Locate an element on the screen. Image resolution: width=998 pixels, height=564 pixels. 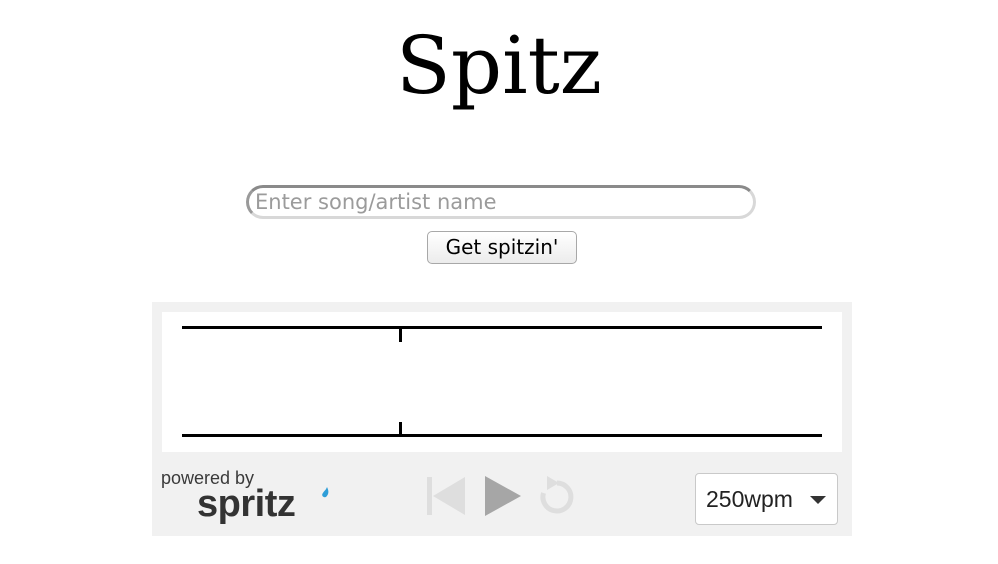
restart-button is located at coordinates (557, 496).